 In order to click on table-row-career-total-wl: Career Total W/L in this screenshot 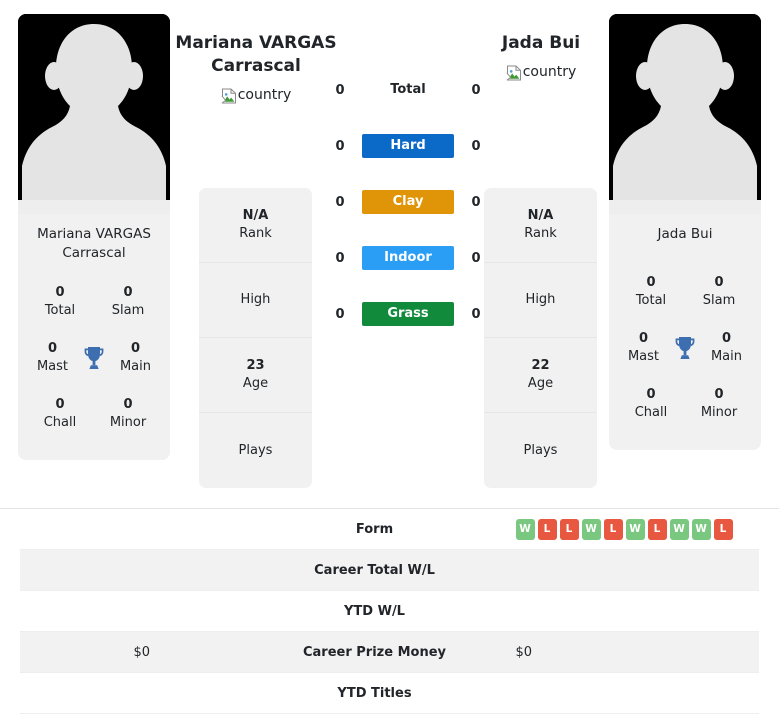, I will do `click(389, 570)`.